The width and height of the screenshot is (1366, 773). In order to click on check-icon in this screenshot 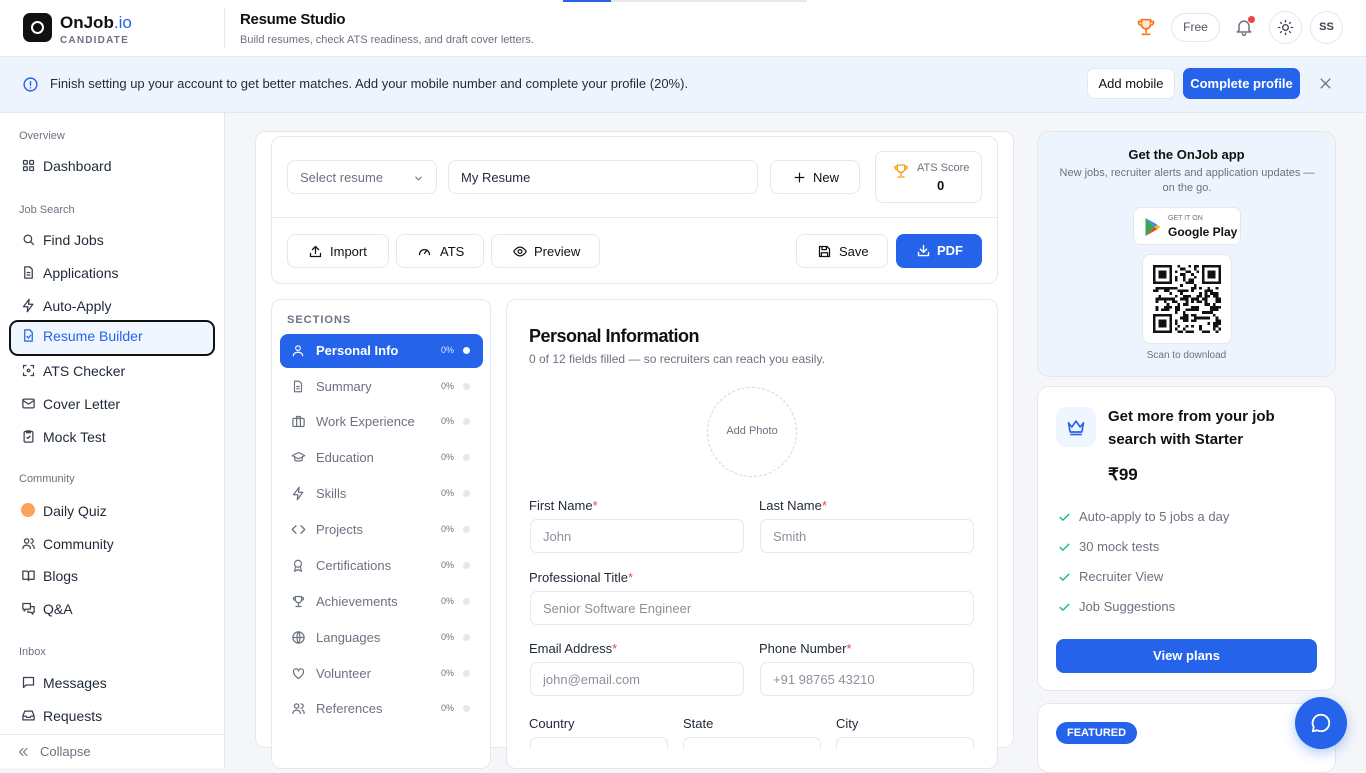, I will do `click(1064, 547)`.